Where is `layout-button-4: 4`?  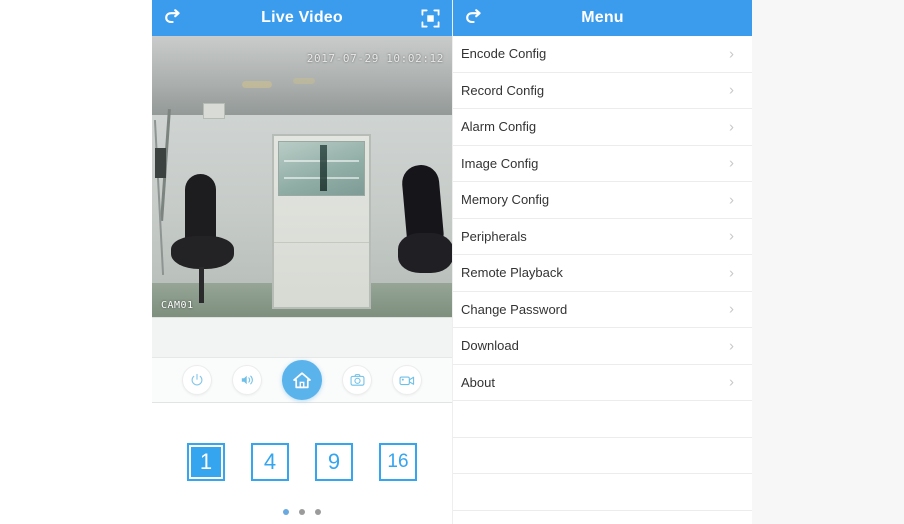
layout-button-4: 4 is located at coordinates (270, 462).